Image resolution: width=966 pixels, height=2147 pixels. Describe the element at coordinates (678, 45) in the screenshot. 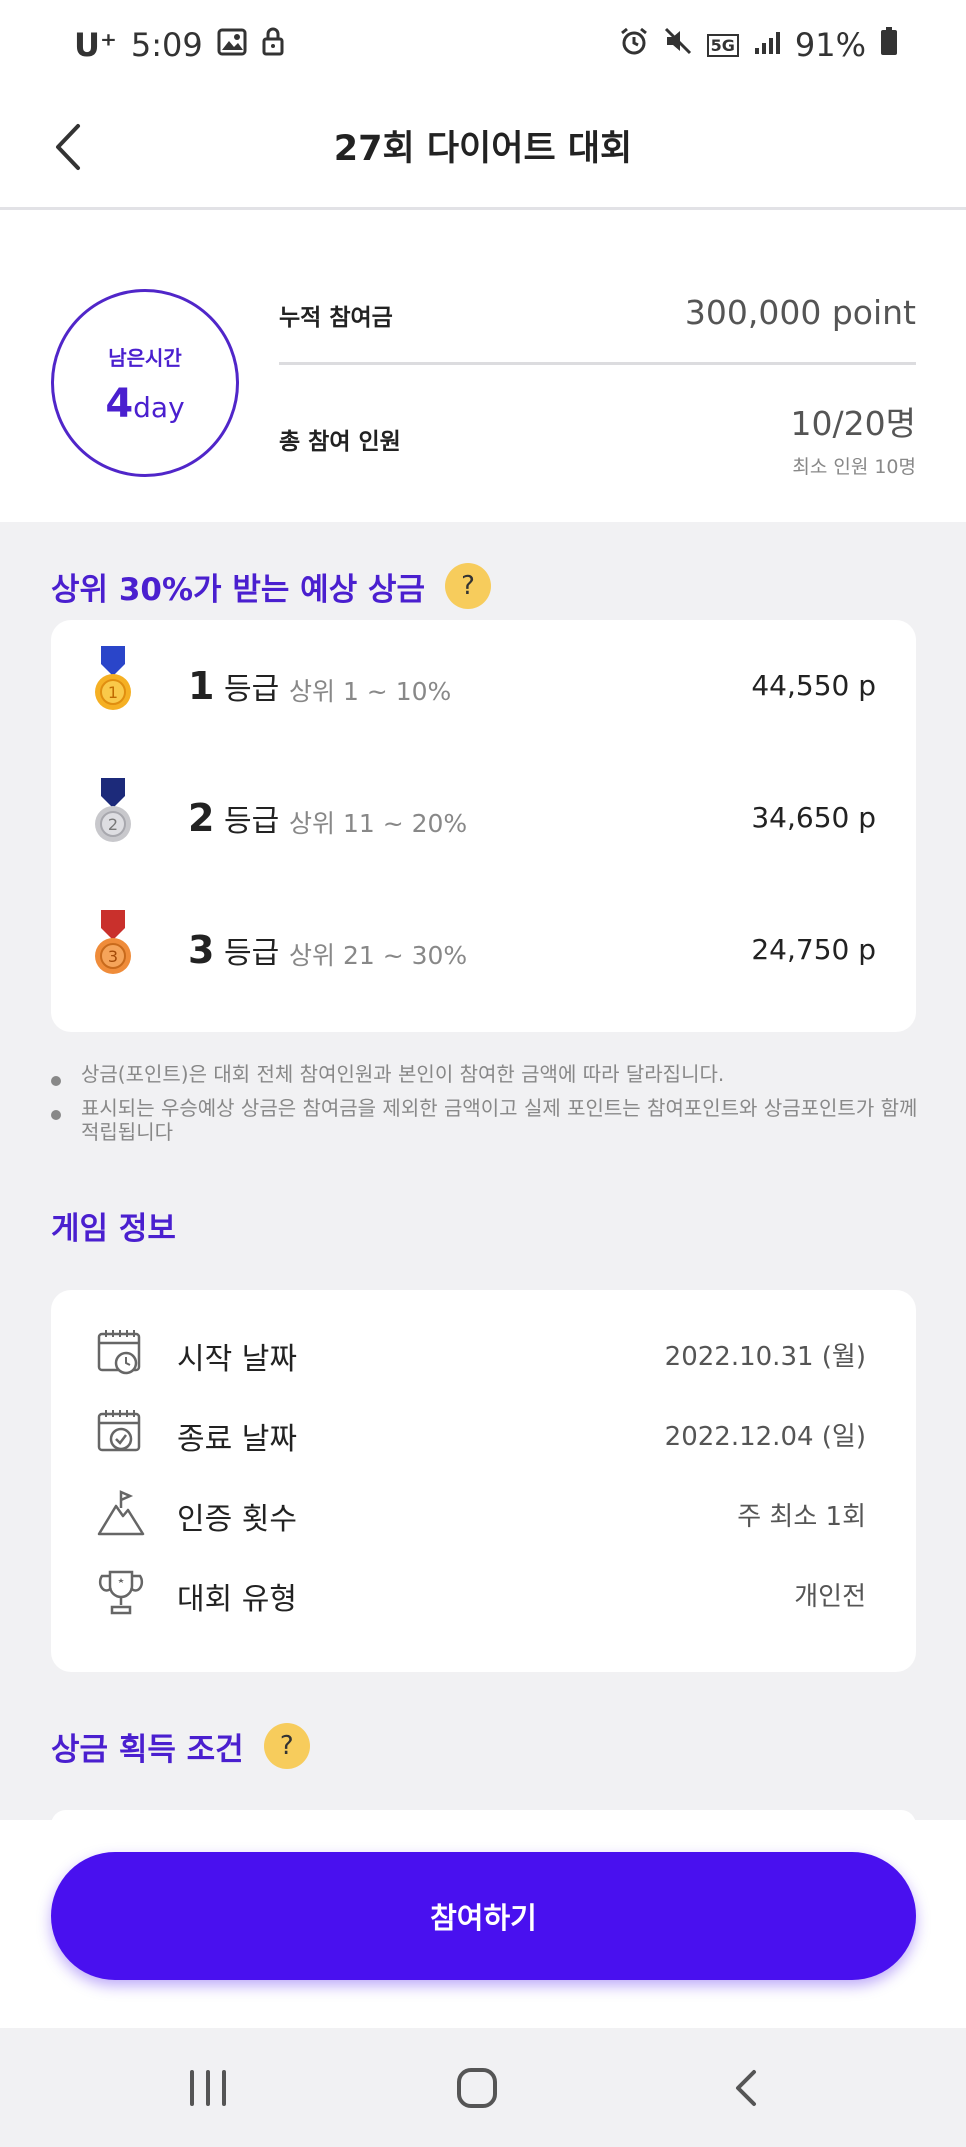

I see `mute-icon` at that location.